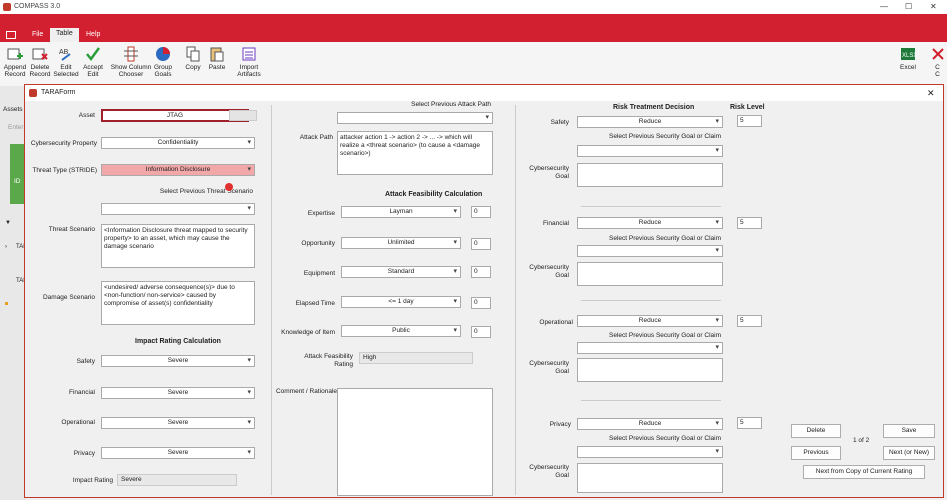 The image size is (947, 500). I want to click on filter-input: Enter, so click(16, 127).